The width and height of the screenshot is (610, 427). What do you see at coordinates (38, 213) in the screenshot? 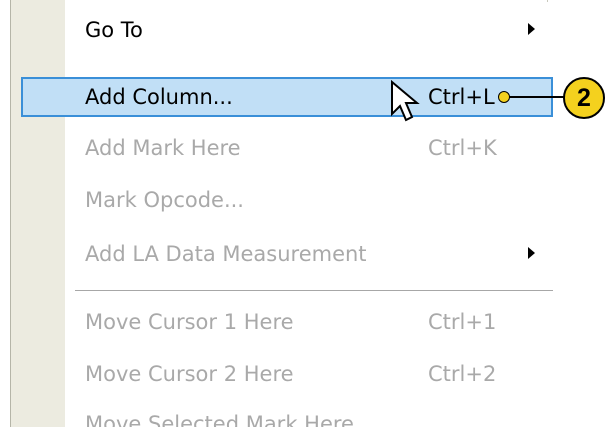
I see `menu-icon-gutter` at bounding box center [38, 213].